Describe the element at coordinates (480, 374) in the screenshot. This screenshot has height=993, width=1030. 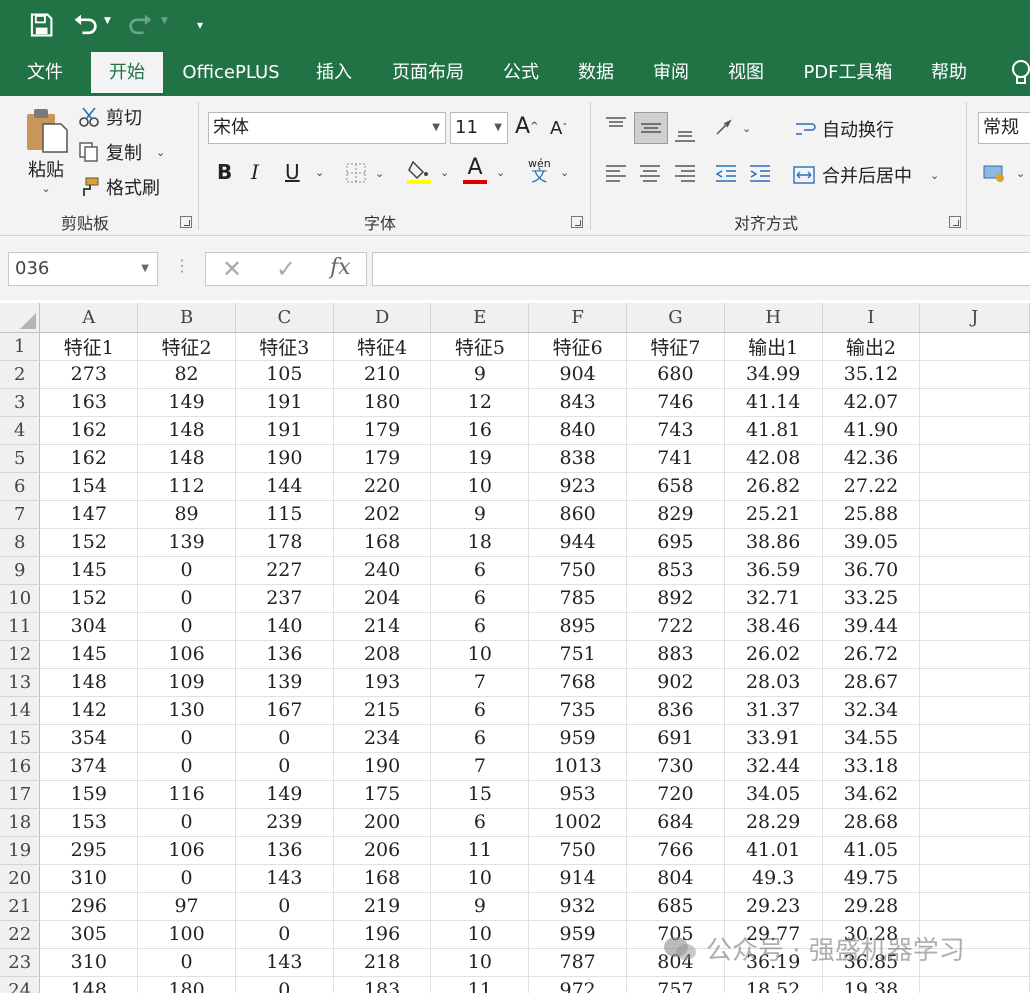
I see `cell-e2: 9` at that location.